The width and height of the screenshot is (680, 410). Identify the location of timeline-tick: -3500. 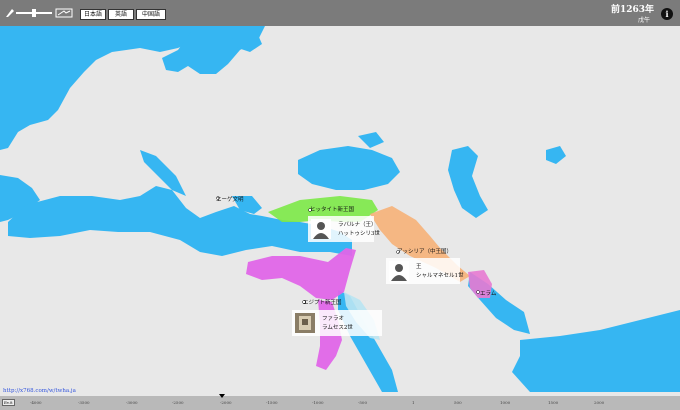
(84, 402).